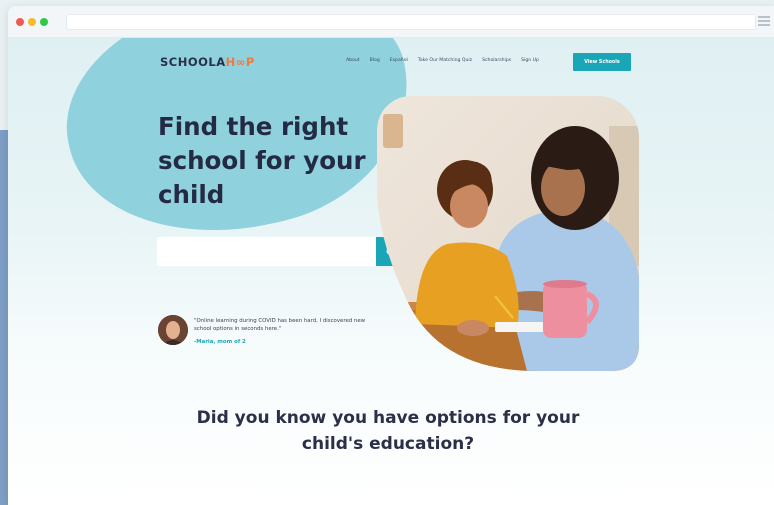 Image resolution: width=774 pixels, height=505 pixels. I want to click on nav-link-signup: Sign Up, so click(530, 60).